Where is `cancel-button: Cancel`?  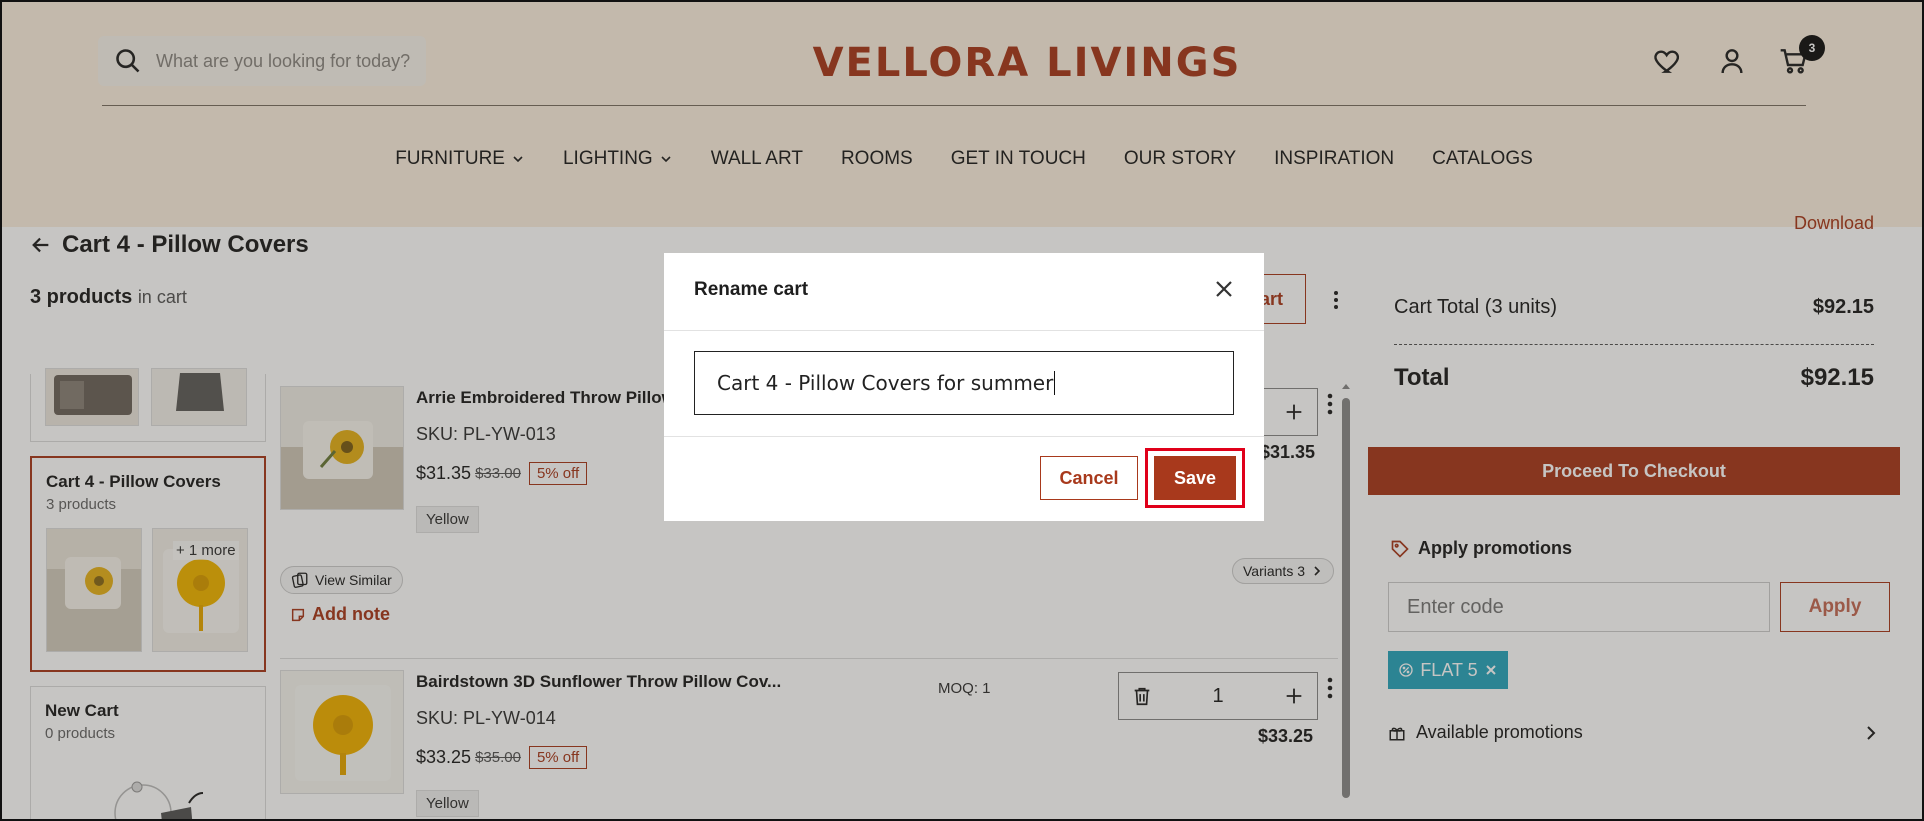 cancel-button: Cancel is located at coordinates (1089, 478).